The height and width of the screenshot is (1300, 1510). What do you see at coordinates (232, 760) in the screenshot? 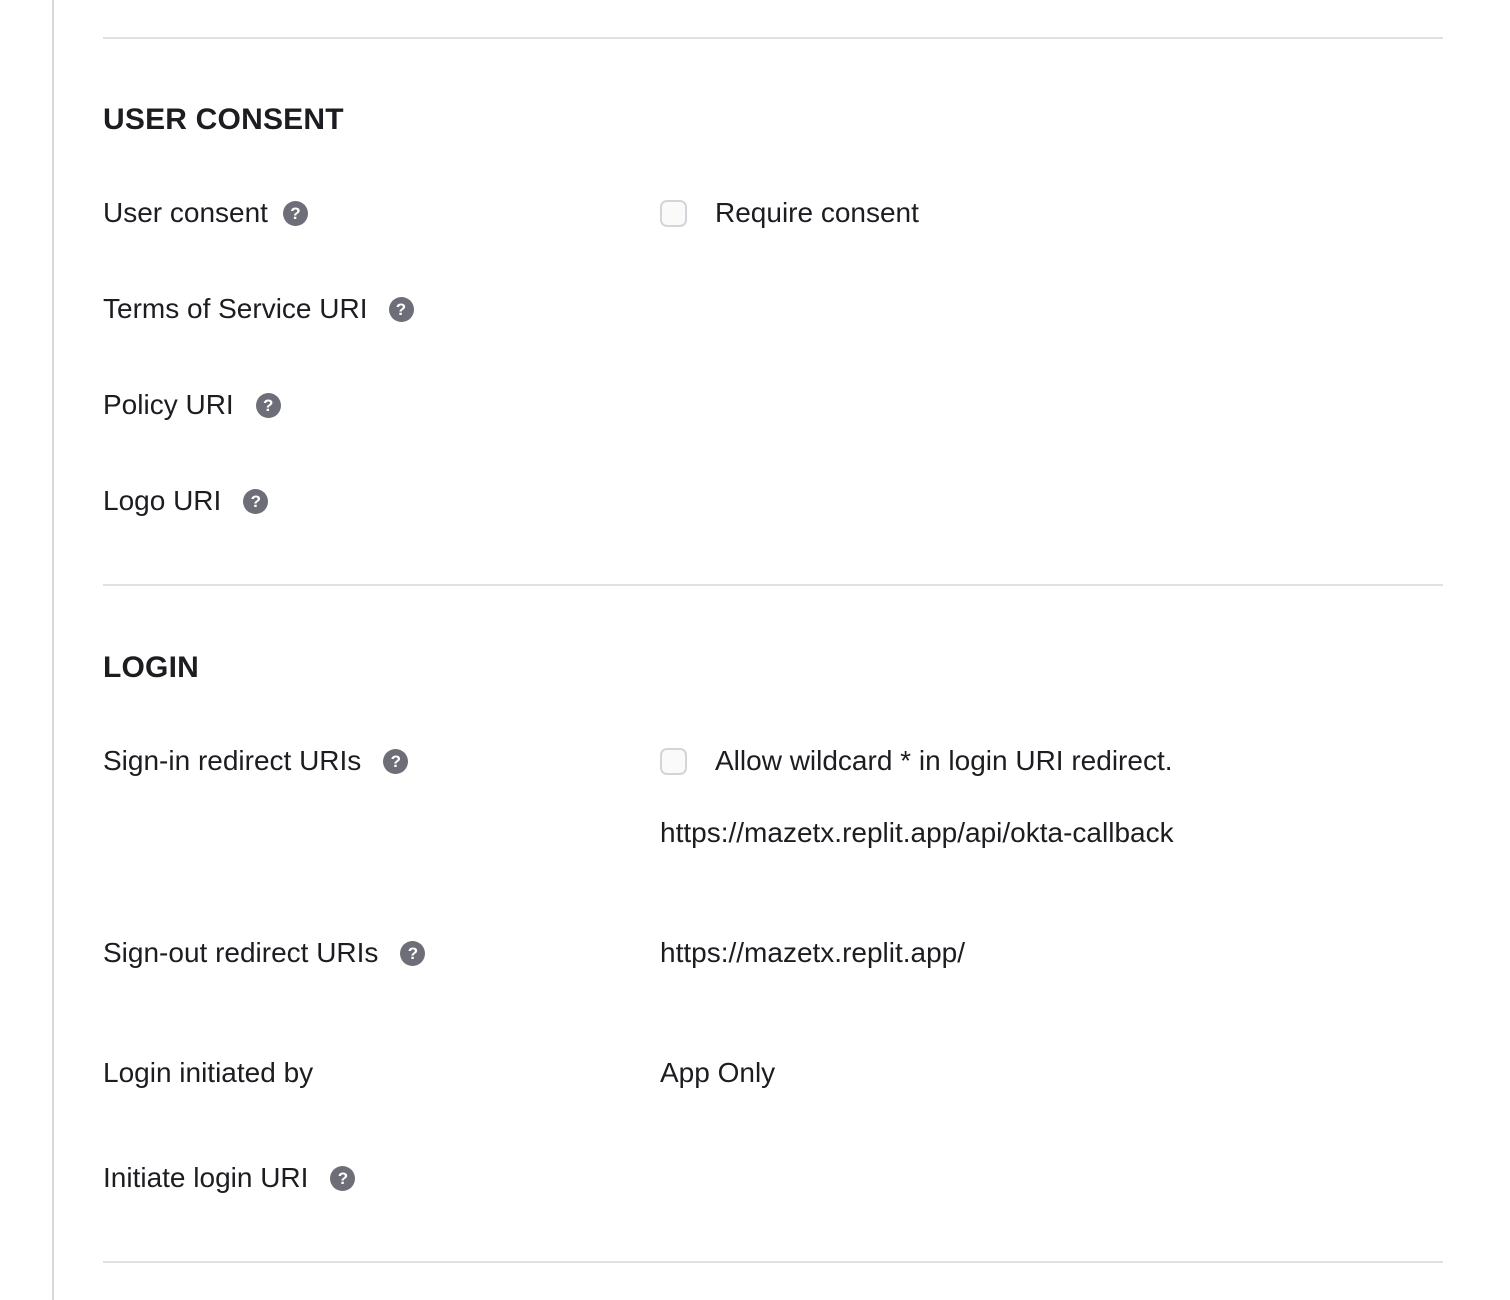
I see `signin-redirect-label: Sign-in redirect URIs` at bounding box center [232, 760].